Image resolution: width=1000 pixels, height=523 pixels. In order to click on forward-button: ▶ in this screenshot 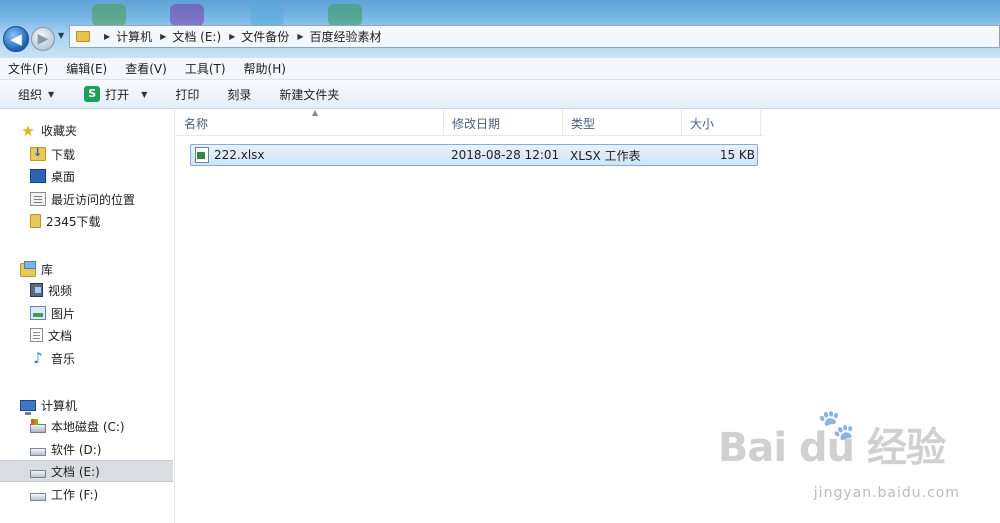, I will do `click(43, 39)`.